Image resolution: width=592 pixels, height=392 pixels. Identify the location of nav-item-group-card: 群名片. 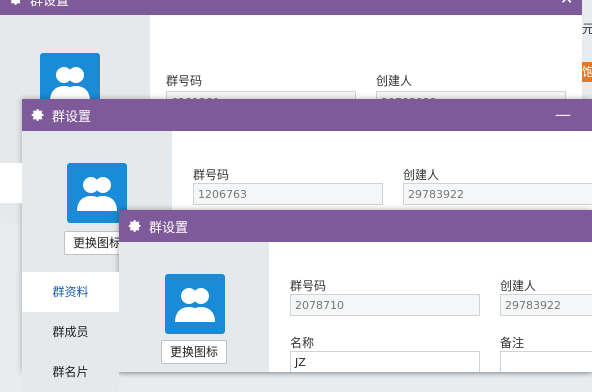
(70, 372).